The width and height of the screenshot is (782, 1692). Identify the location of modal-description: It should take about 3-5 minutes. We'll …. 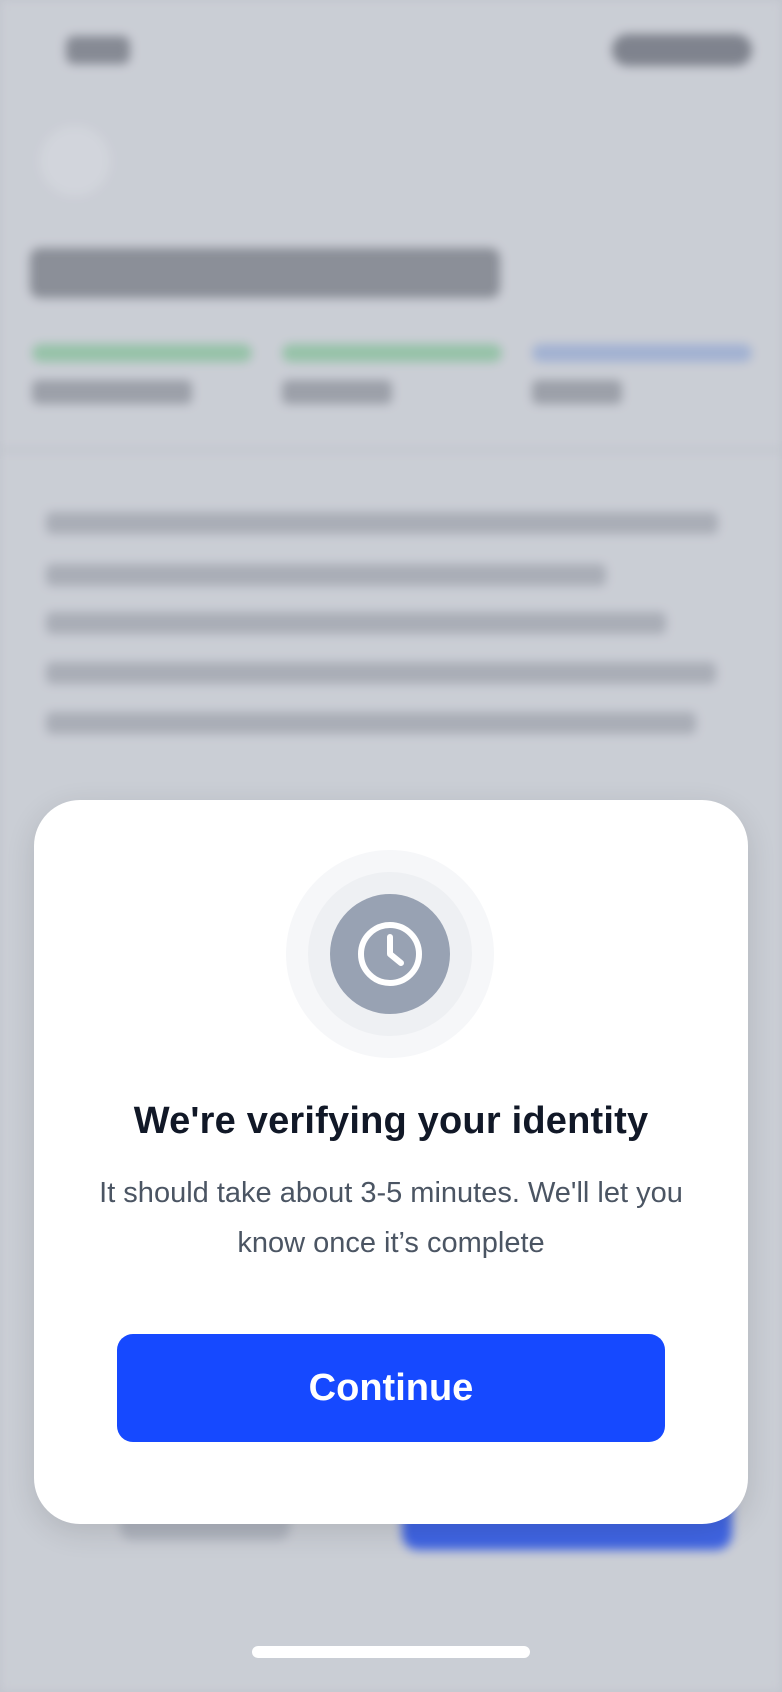
(391, 1218).